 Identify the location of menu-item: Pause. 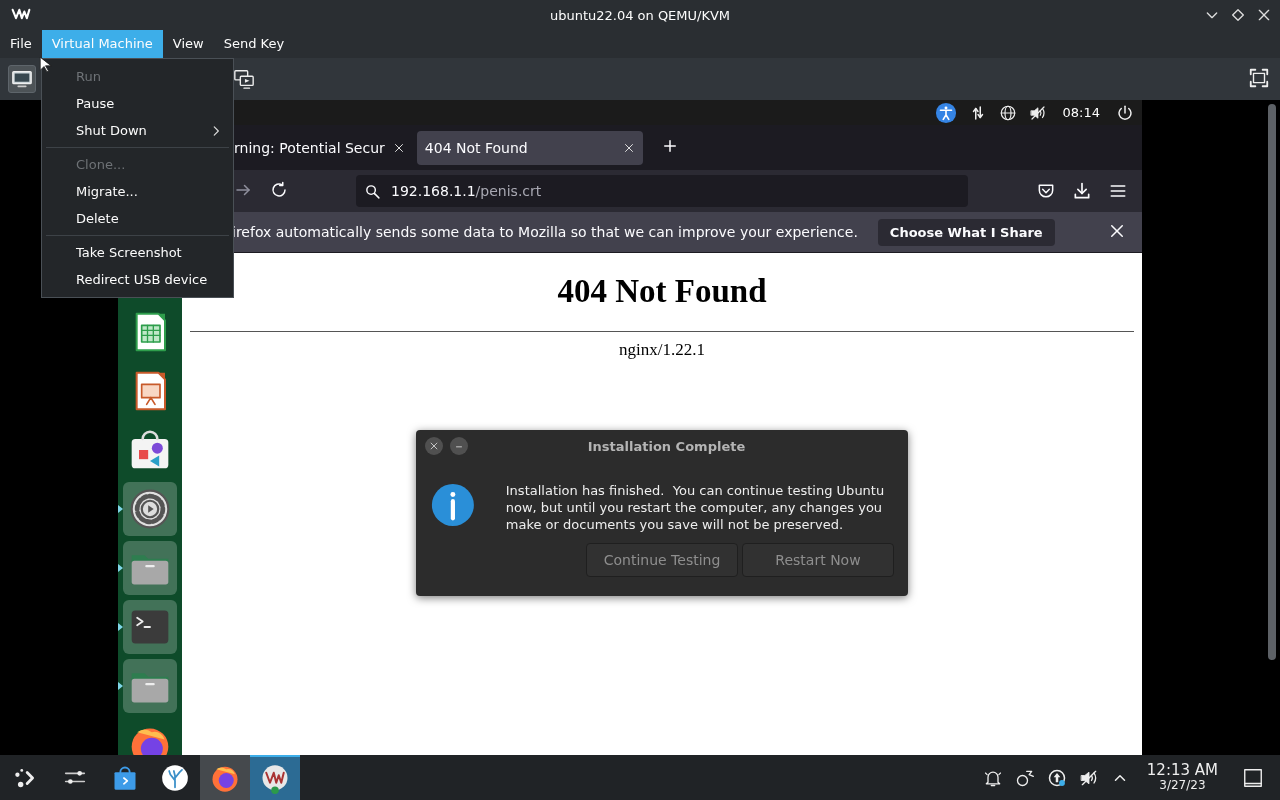
(137, 103).